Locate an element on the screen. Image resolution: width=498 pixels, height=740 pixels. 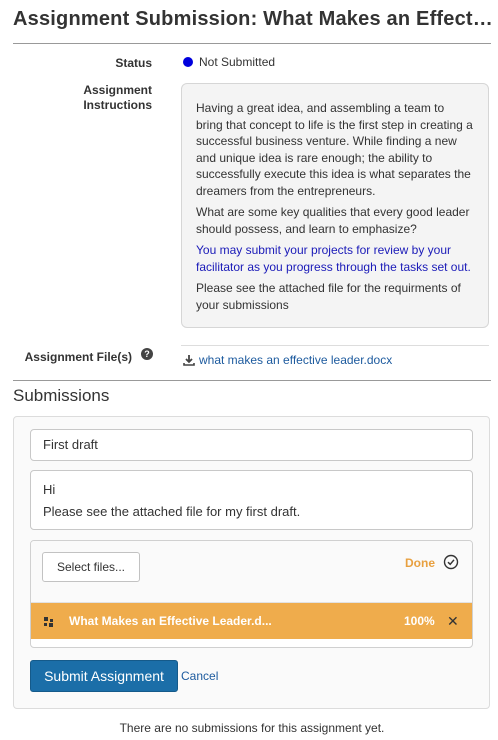
assignment-file-name: what makes an effective leader.docx is located at coordinates (295, 360).